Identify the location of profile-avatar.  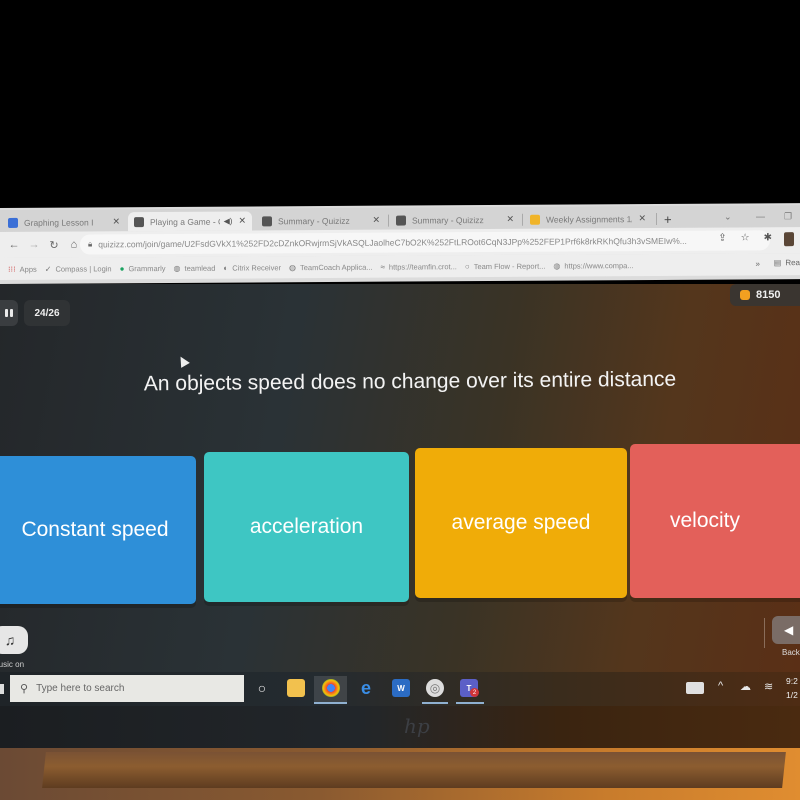
(789, 239).